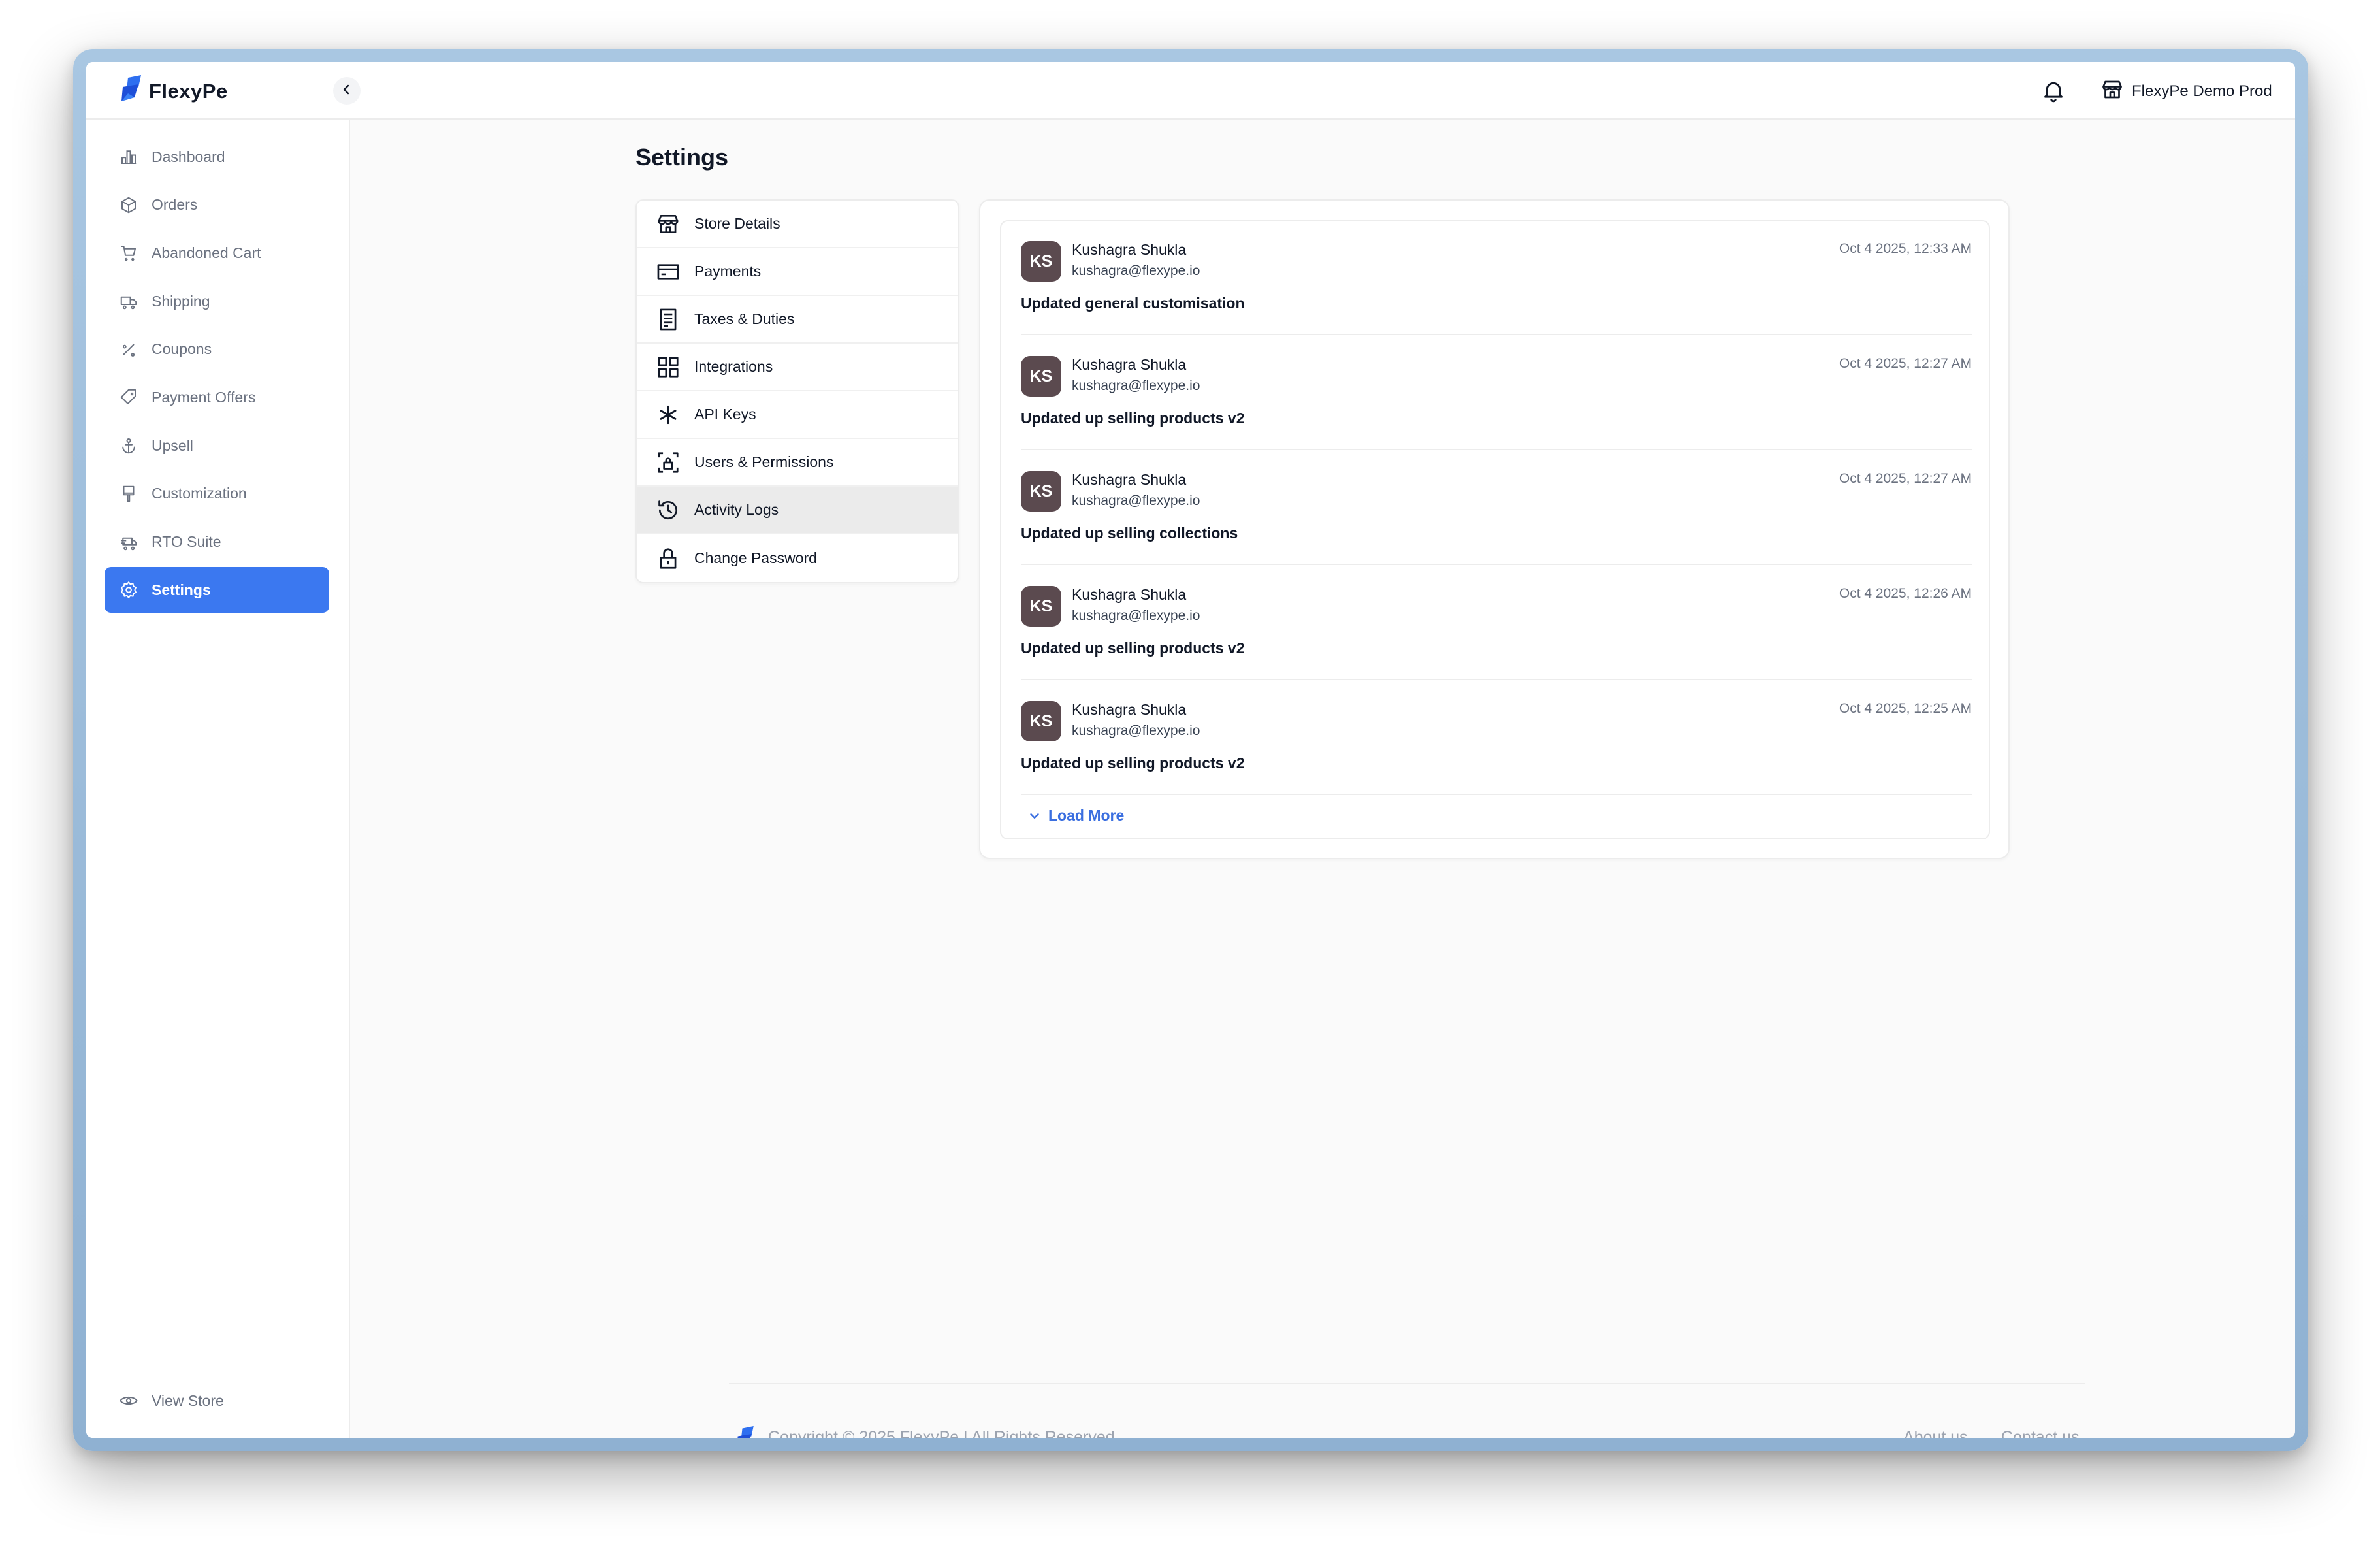 The width and height of the screenshot is (2380, 1547). I want to click on settings-item-label: Store Details, so click(737, 223).